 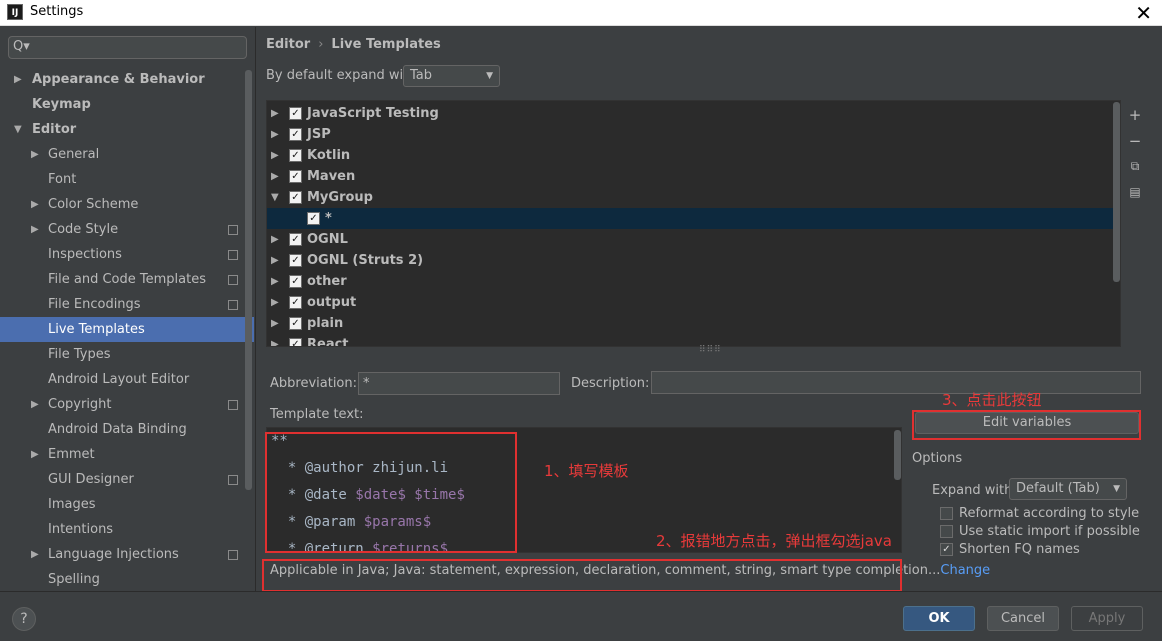 I want to click on template-item: ✓ *, so click(x=693, y=218).